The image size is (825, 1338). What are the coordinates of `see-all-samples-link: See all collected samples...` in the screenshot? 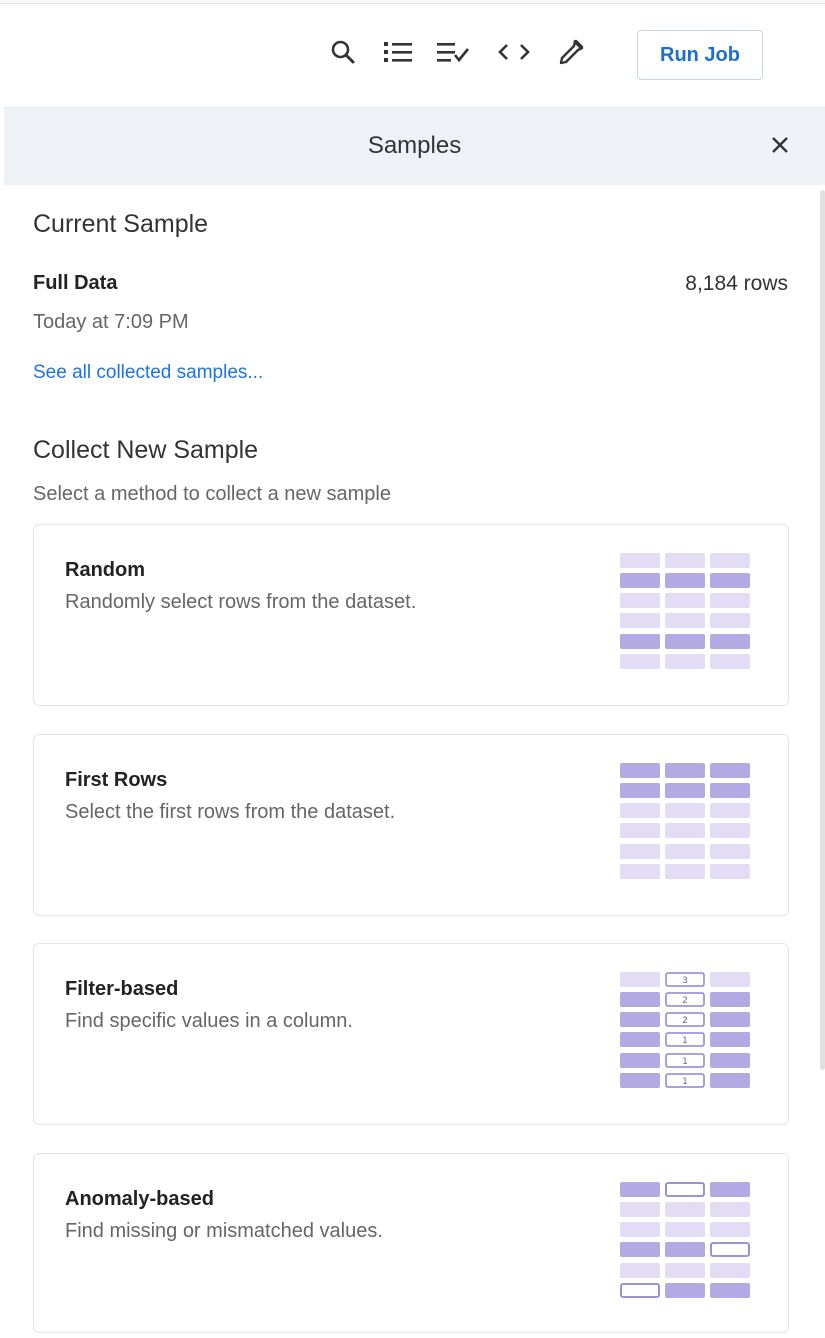 It's located at (148, 373).